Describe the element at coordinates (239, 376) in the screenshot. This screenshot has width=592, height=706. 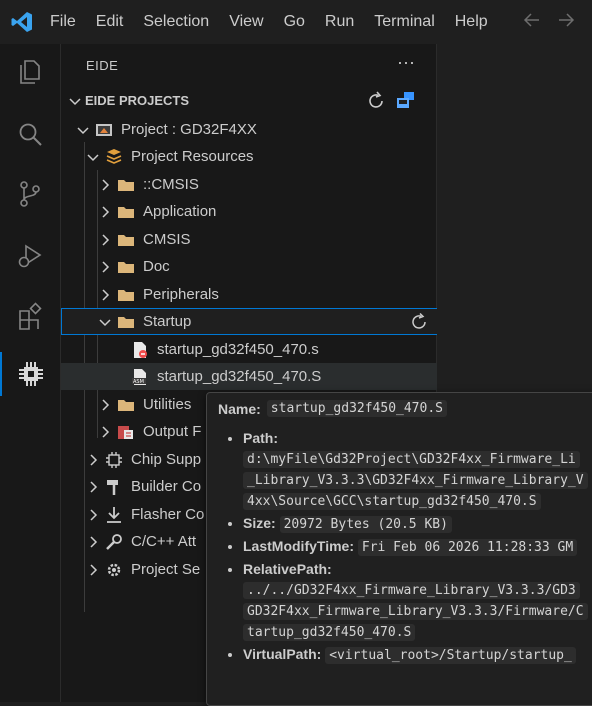
I see `file-label: startup_gd32f450_470.S` at that location.